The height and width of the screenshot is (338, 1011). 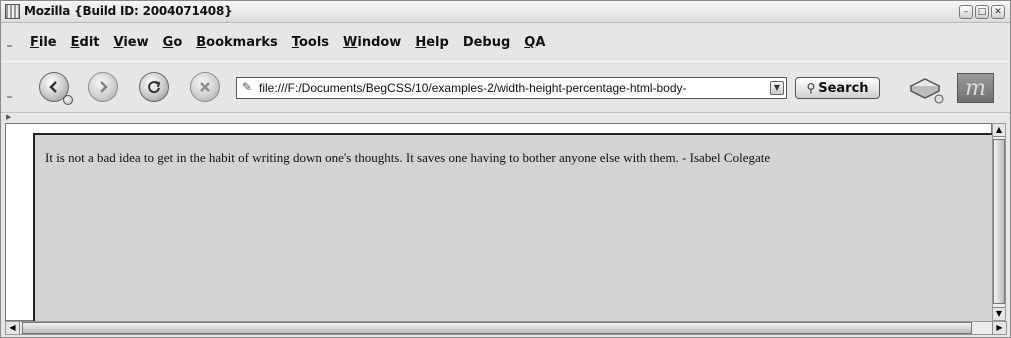 I want to click on personal-toolbar: ▶, so click(x=505, y=116).